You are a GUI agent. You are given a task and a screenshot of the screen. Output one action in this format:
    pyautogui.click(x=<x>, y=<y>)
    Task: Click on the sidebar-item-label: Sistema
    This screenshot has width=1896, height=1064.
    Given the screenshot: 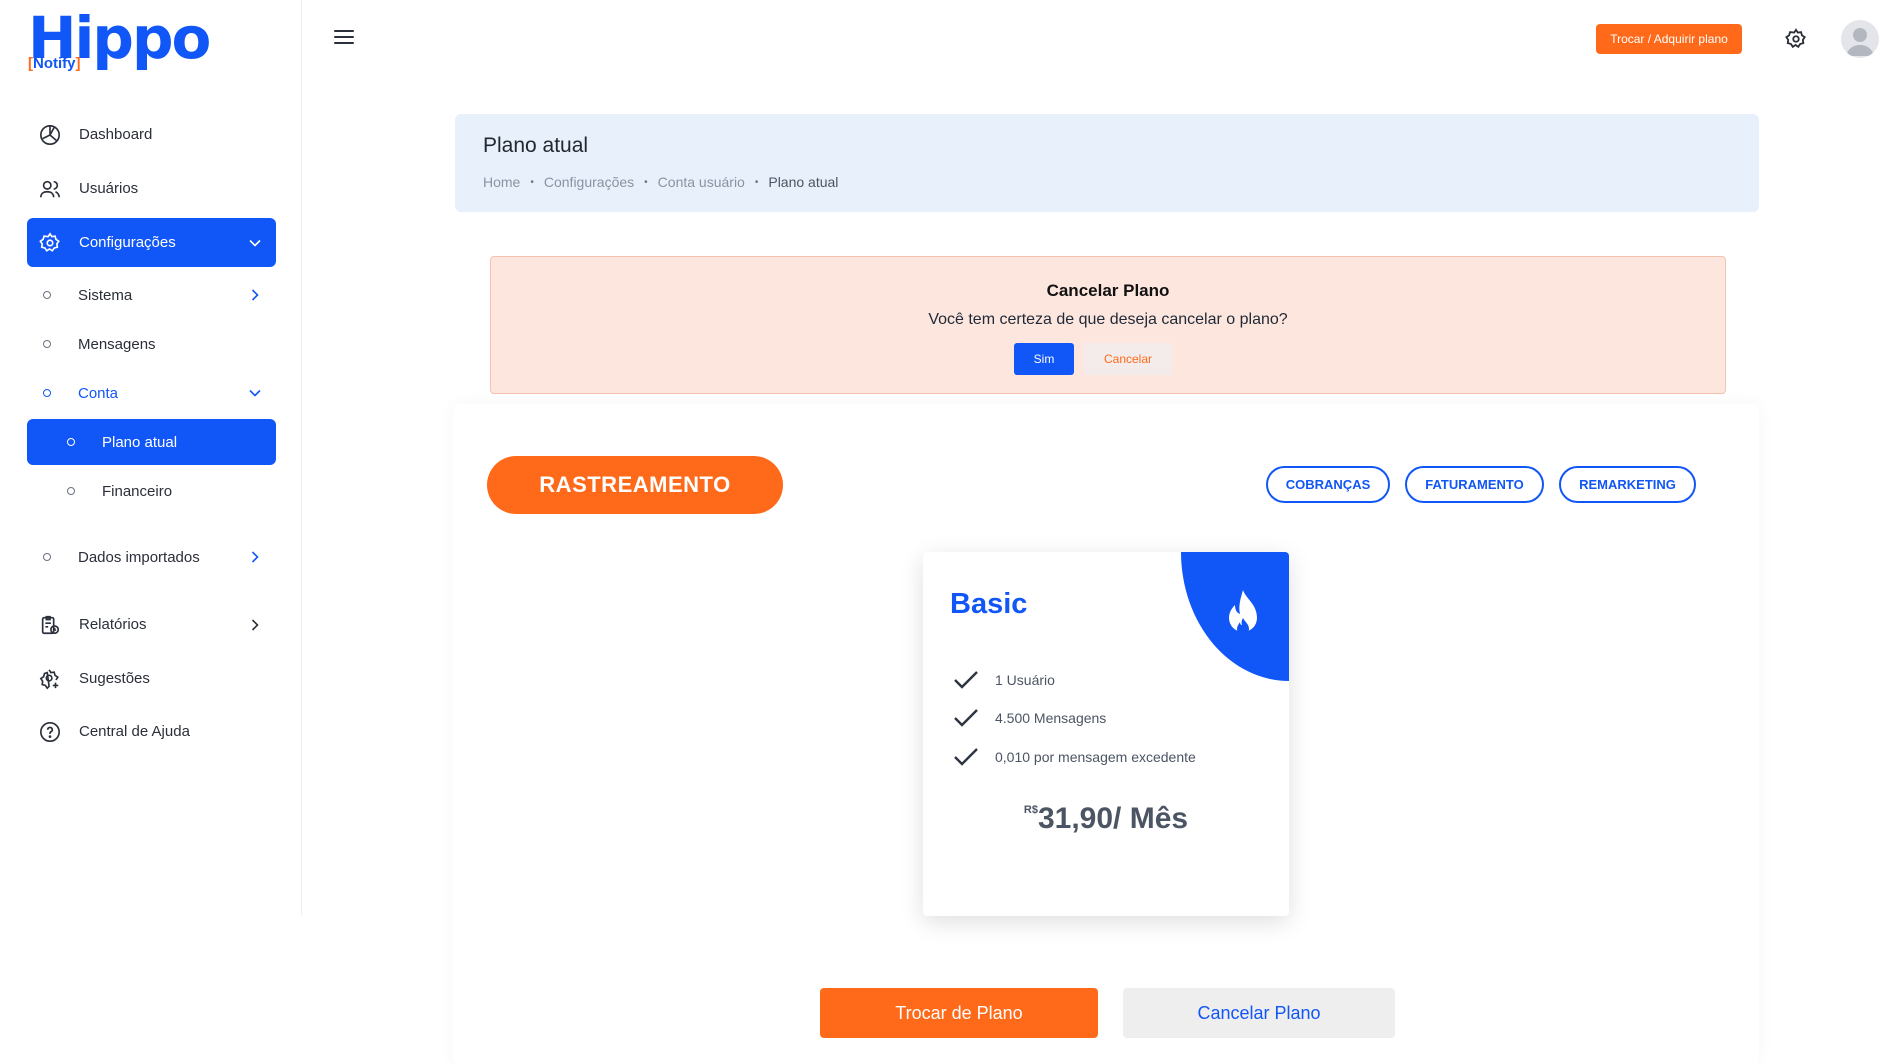 What is the action you would take?
    pyautogui.click(x=105, y=295)
    